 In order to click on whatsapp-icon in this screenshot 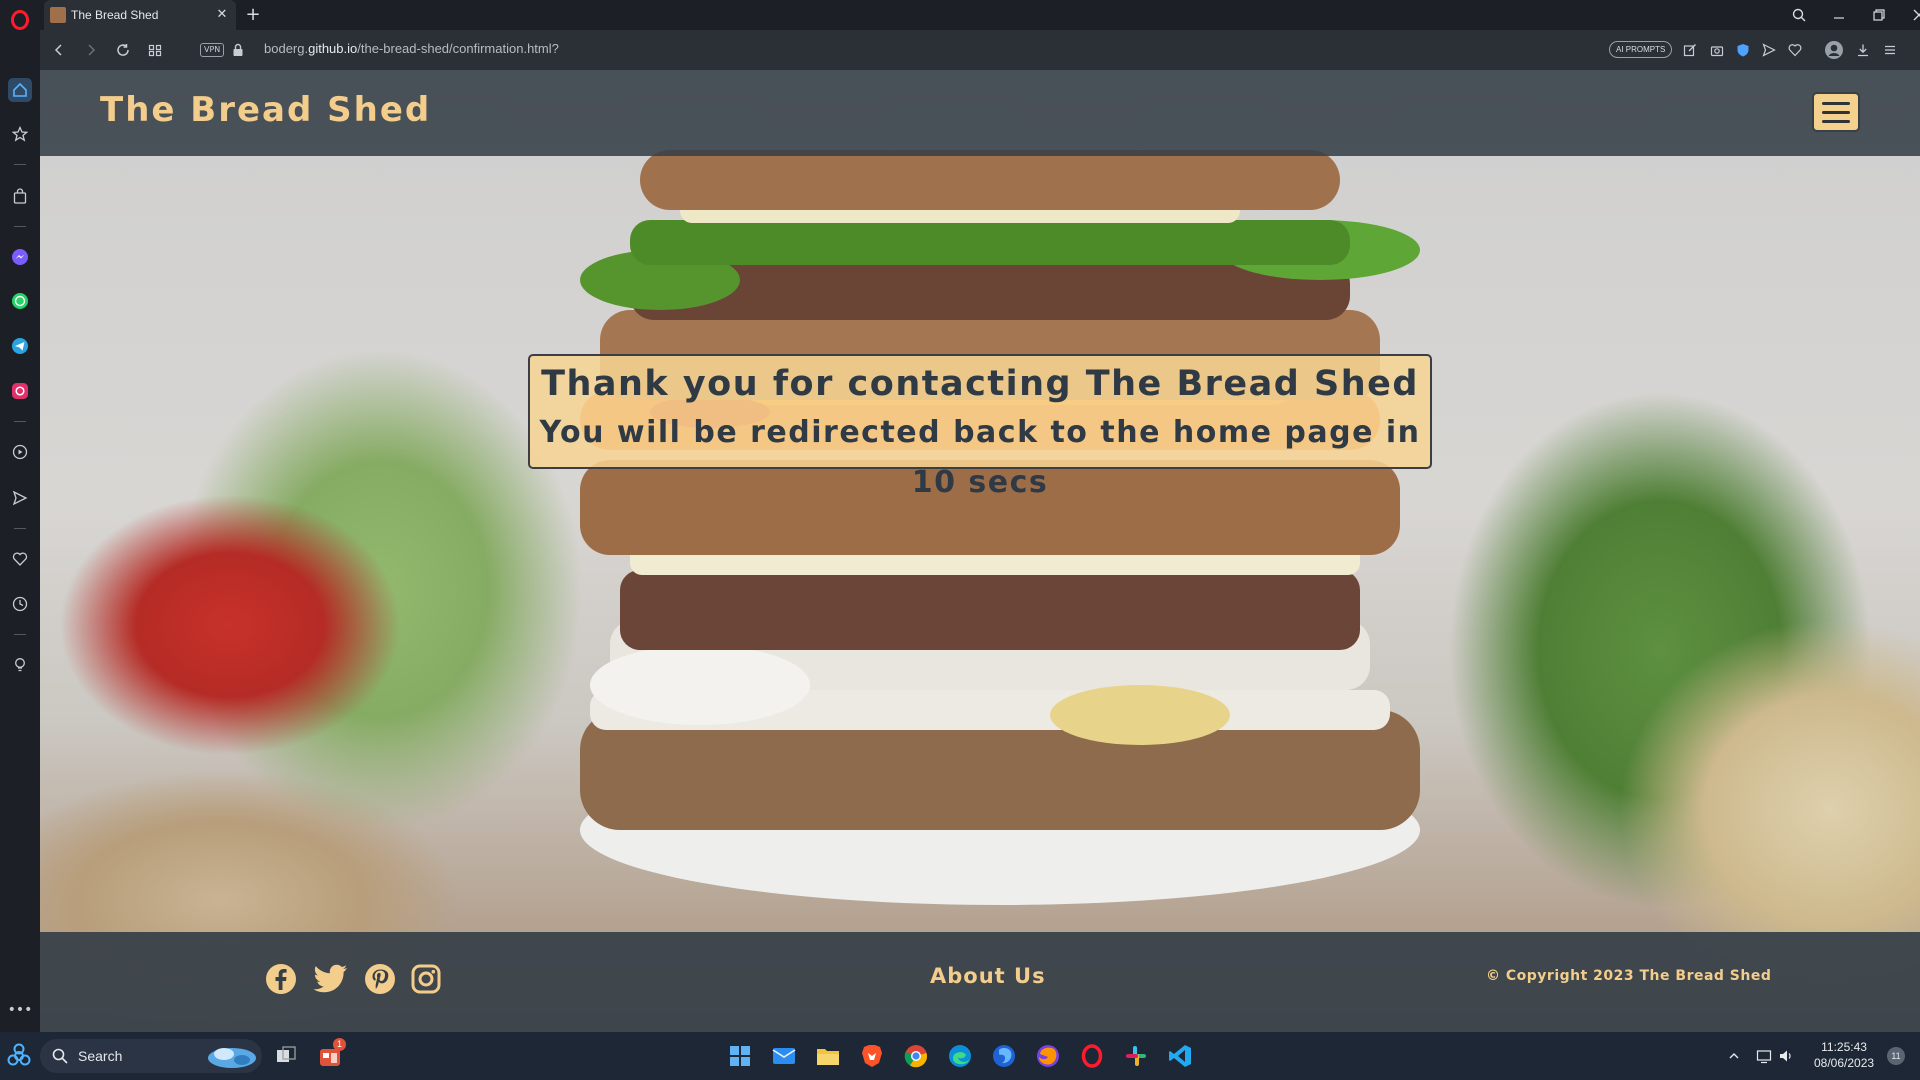, I will do `click(20, 301)`.